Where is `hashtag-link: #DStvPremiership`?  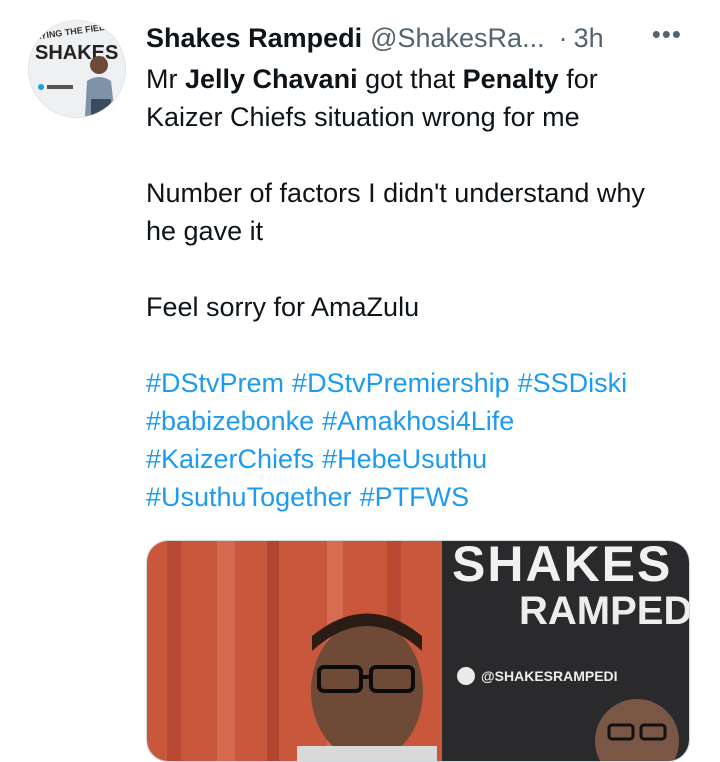 hashtag-link: #DStvPremiership is located at coordinates (401, 383).